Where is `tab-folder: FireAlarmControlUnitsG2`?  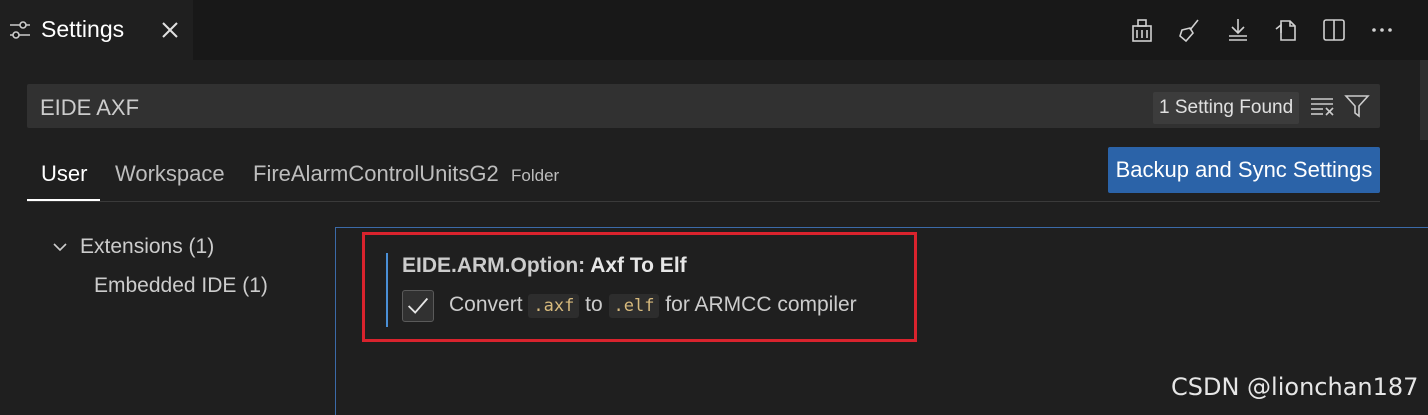
tab-folder: FireAlarmControlUnitsG2 is located at coordinates (376, 174).